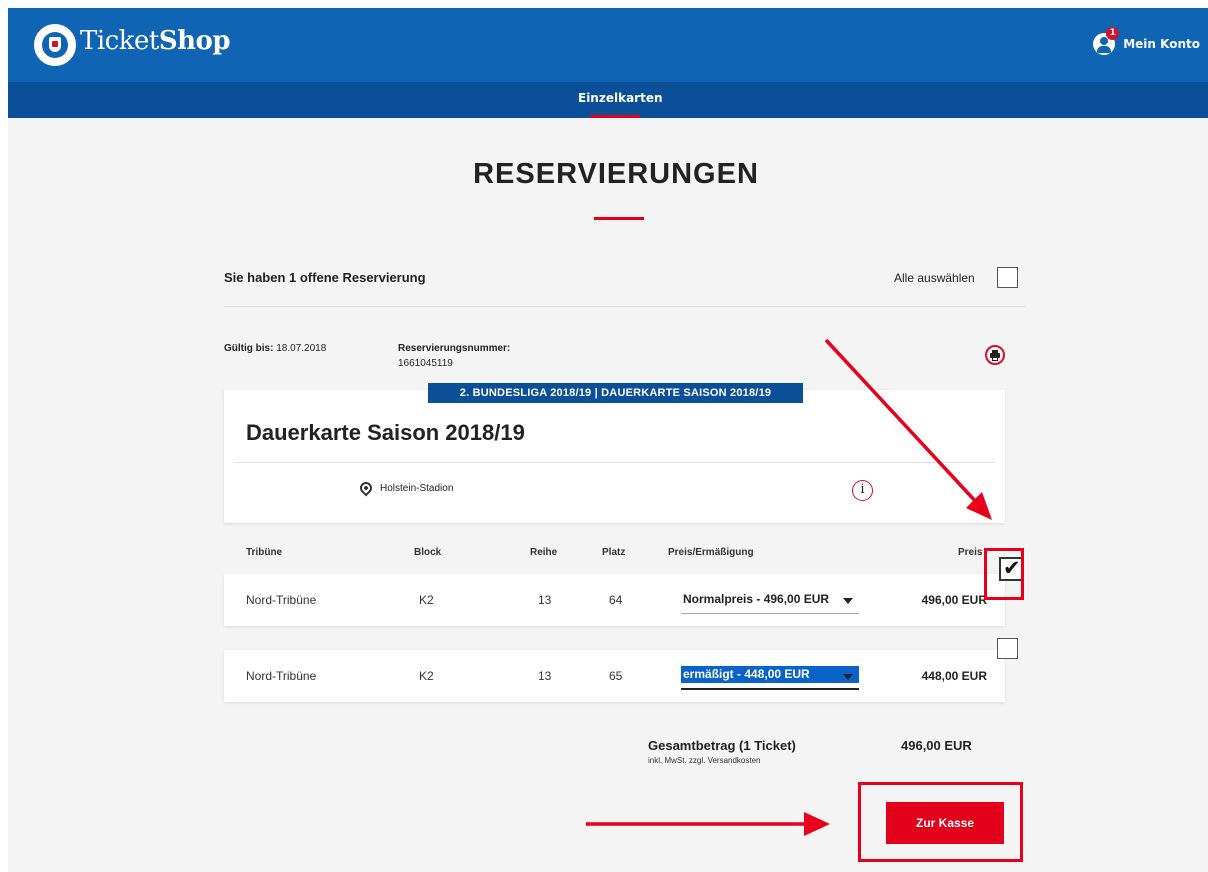  I want to click on account-label: Mein Konto, so click(1161, 44).